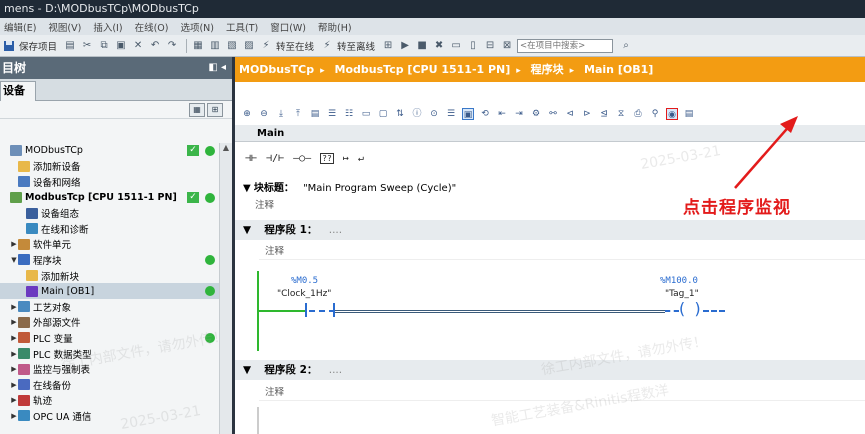  What do you see at coordinates (388, 46) in the screenshot?
I see `accessible-devices-icon: ⊞` at bounding box center [388, 46].